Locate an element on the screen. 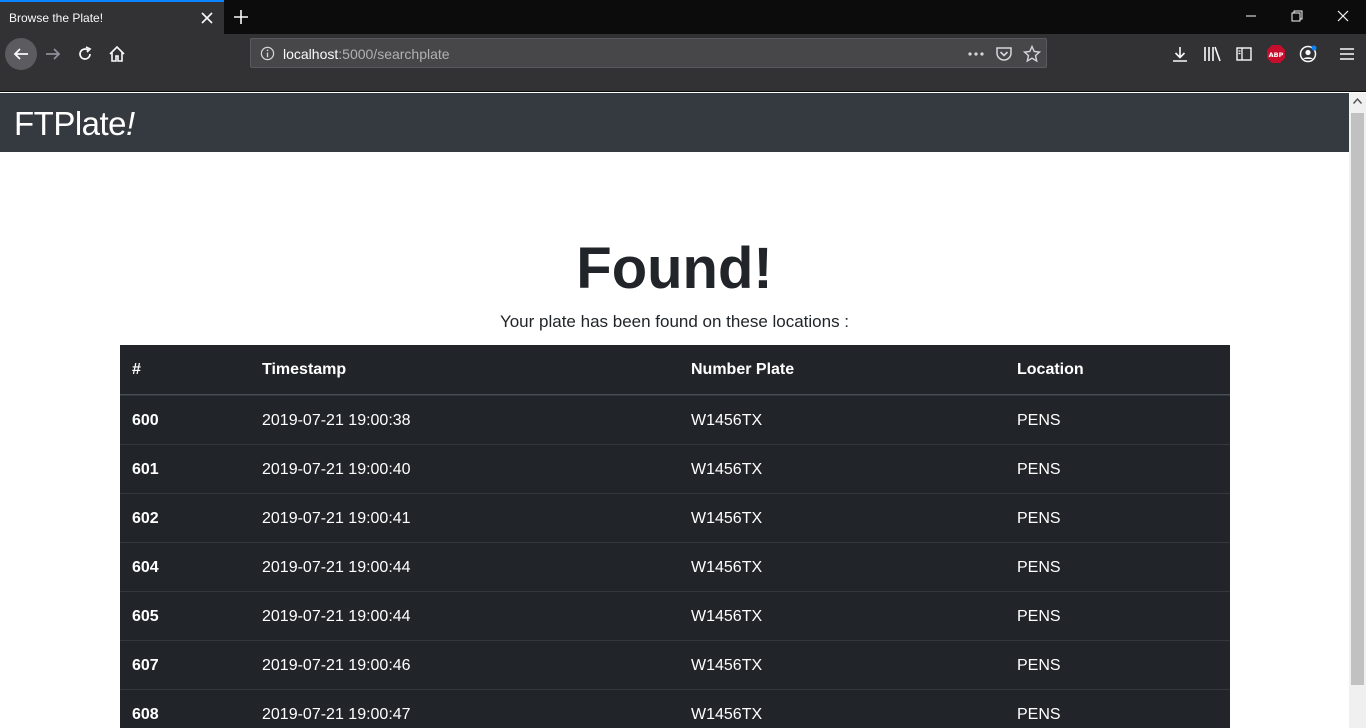  cell-timestamp: 2019-07-21 19:00:46 is located at coordinates (336, 665).